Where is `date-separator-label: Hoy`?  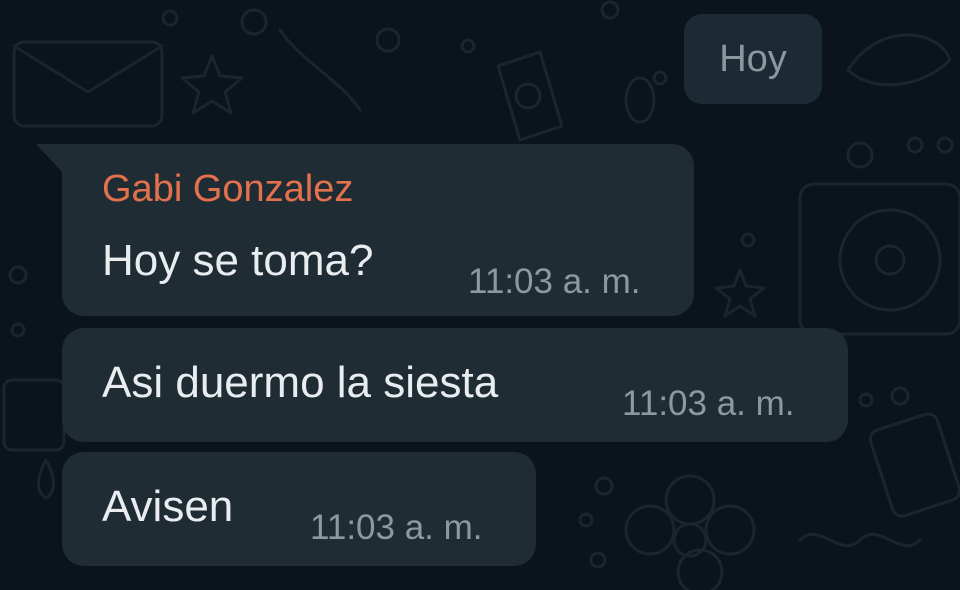 date-separator-label: Hoy is located at coordinates (753, 58).